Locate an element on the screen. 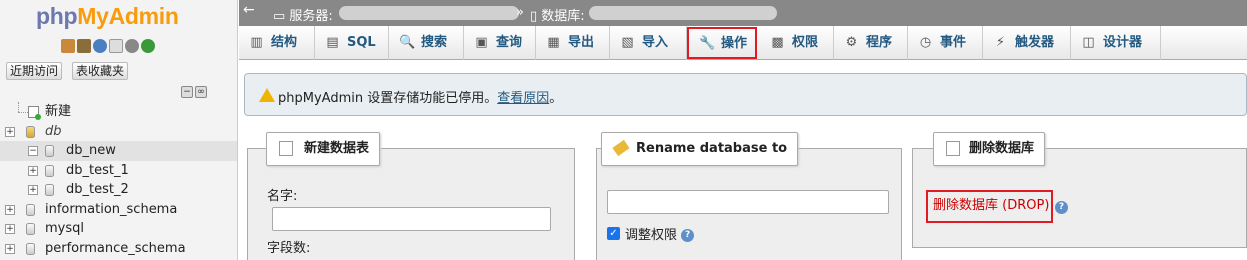 Image resolution: width=1247 pixels, height=260 pixels. tab-privileges: ▩ 权限 is located at coordinates (797, 43).